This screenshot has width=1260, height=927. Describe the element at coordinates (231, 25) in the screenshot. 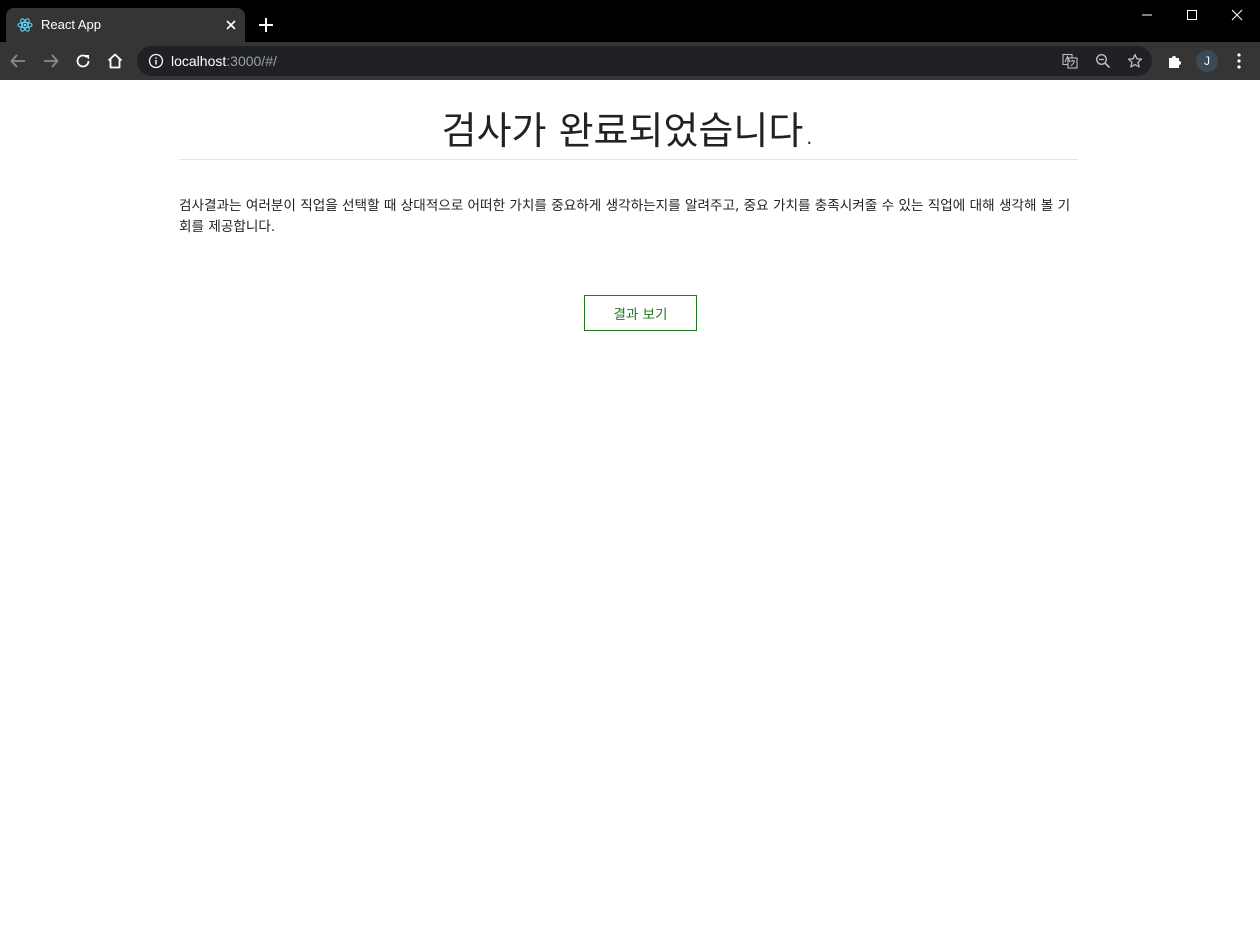

I see `close-tab-icon` at that location.